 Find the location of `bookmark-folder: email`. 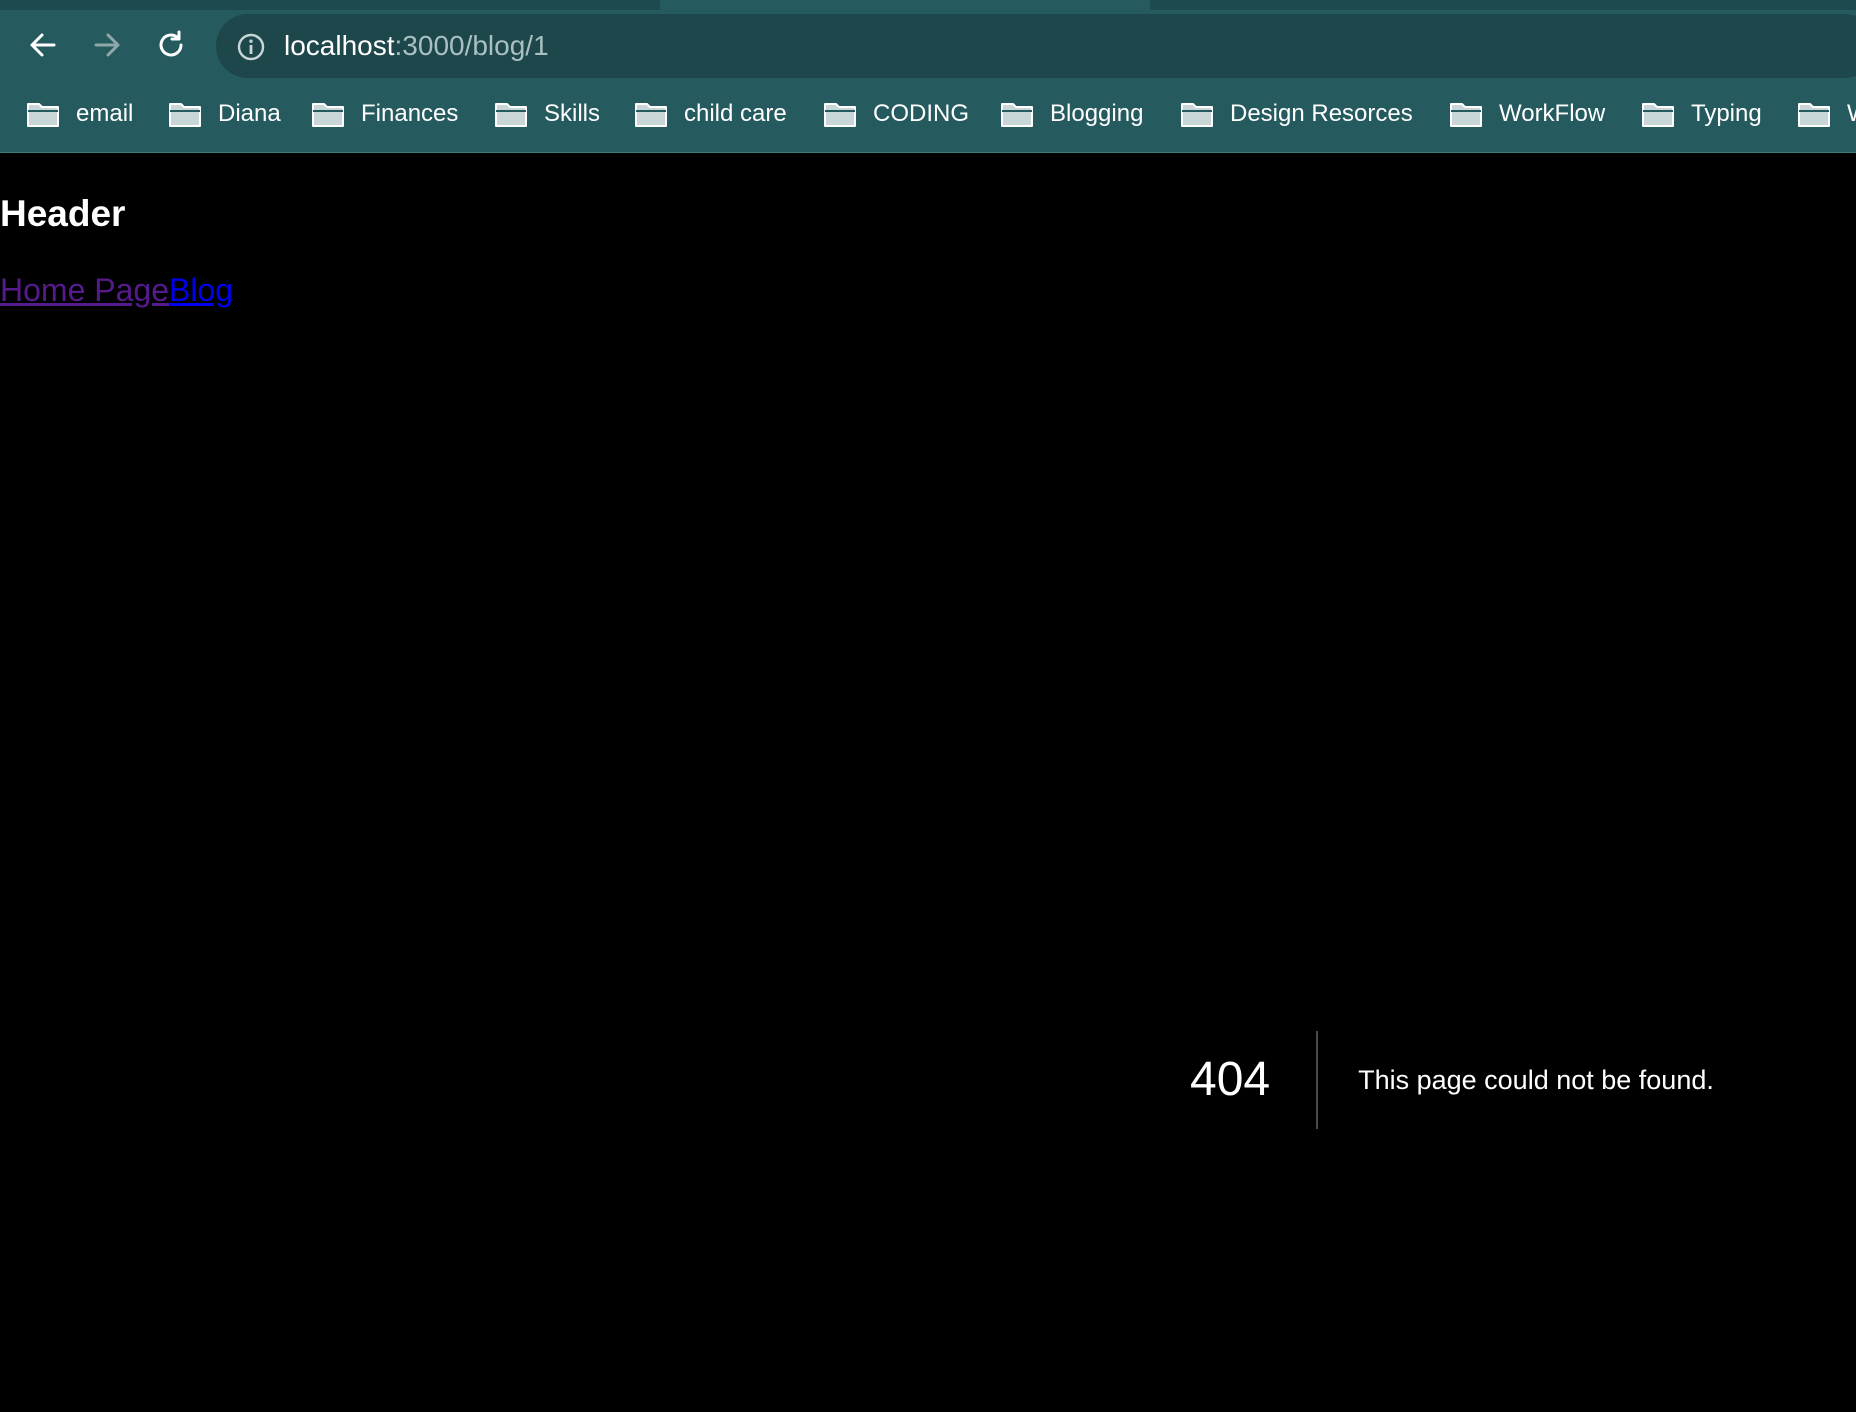

bookmark-folder: email is located at coordinates (79, 114).